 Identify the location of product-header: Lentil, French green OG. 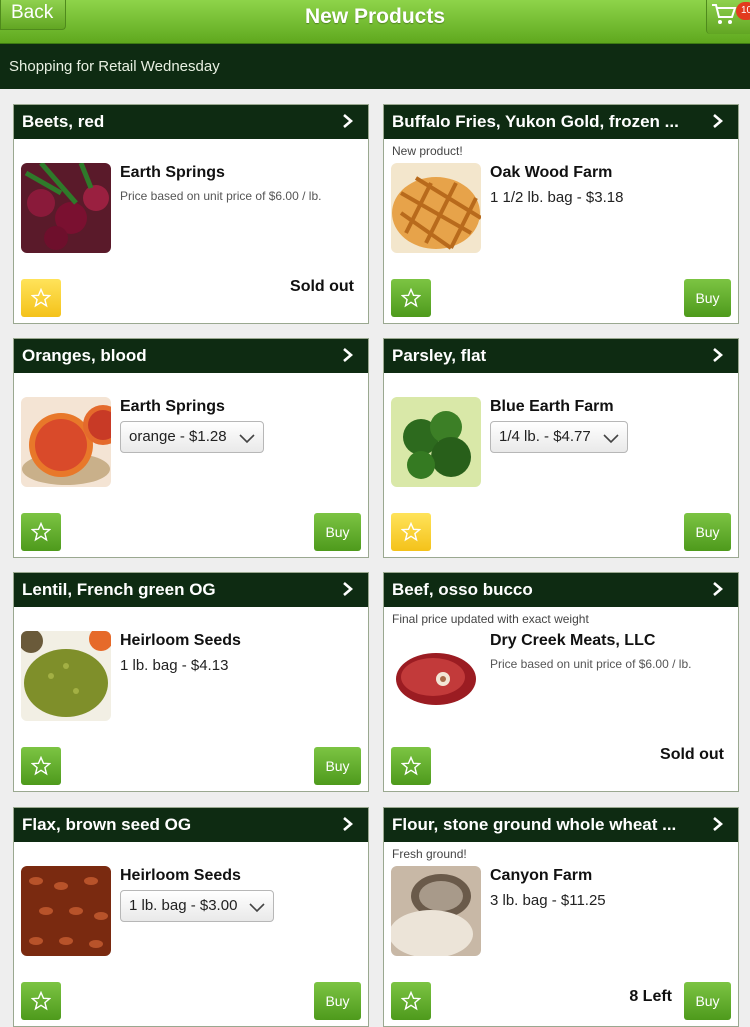
(191, 590).